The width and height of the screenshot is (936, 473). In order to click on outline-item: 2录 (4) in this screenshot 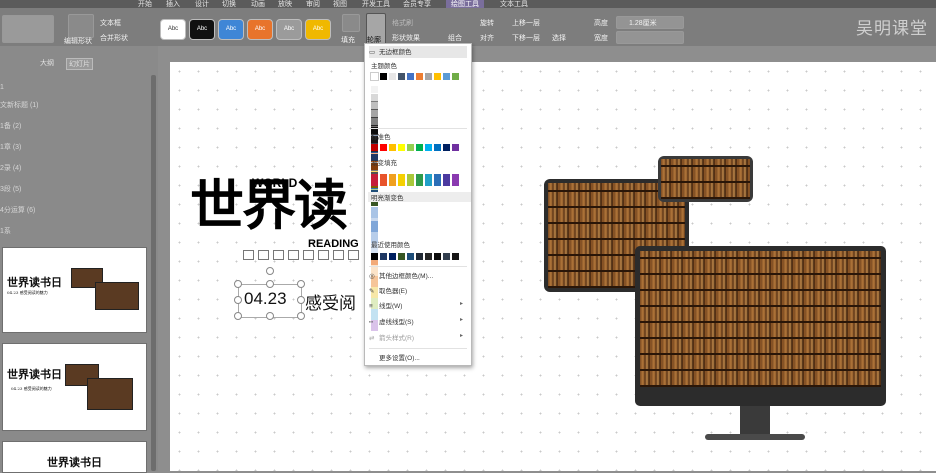, I will do `click(10, 168)`.